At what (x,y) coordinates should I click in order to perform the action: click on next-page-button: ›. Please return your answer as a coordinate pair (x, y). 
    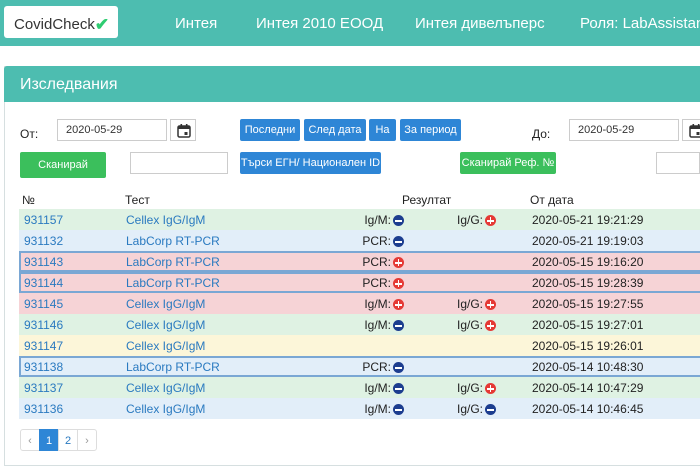
    Looking at the image, I should click on (87, 440).